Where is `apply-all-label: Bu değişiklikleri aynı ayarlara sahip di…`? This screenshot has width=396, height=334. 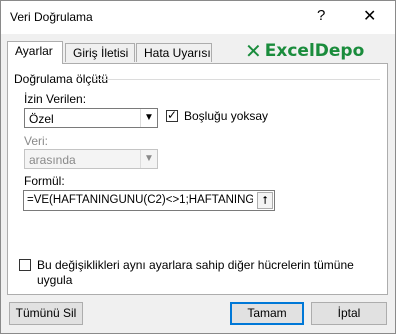 apply-all-label: Bu değişiklikleri aynı ayarlara sahip di… is located at coordinates (202, 273).